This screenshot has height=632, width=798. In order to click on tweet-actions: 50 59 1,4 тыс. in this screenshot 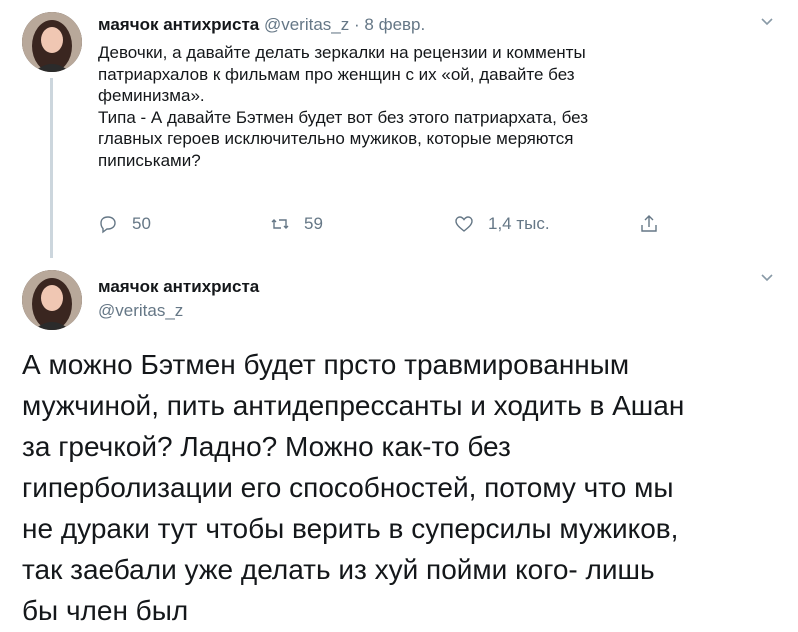, I will do `click(378, 224)`.